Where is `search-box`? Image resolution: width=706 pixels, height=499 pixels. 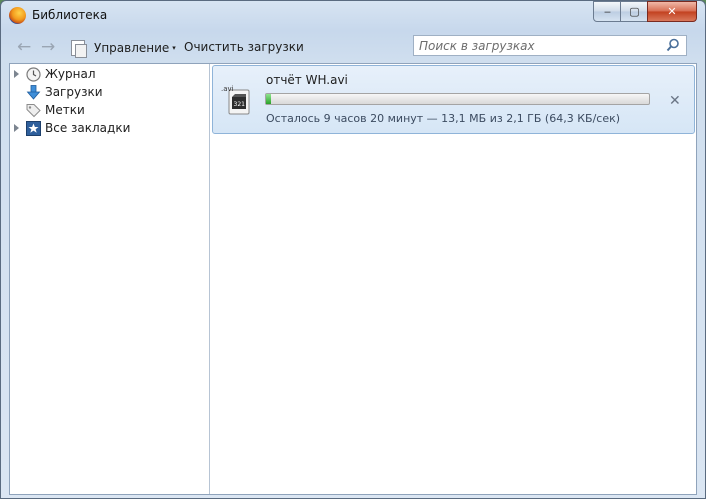
search-box is located at coordinates (550, 45).